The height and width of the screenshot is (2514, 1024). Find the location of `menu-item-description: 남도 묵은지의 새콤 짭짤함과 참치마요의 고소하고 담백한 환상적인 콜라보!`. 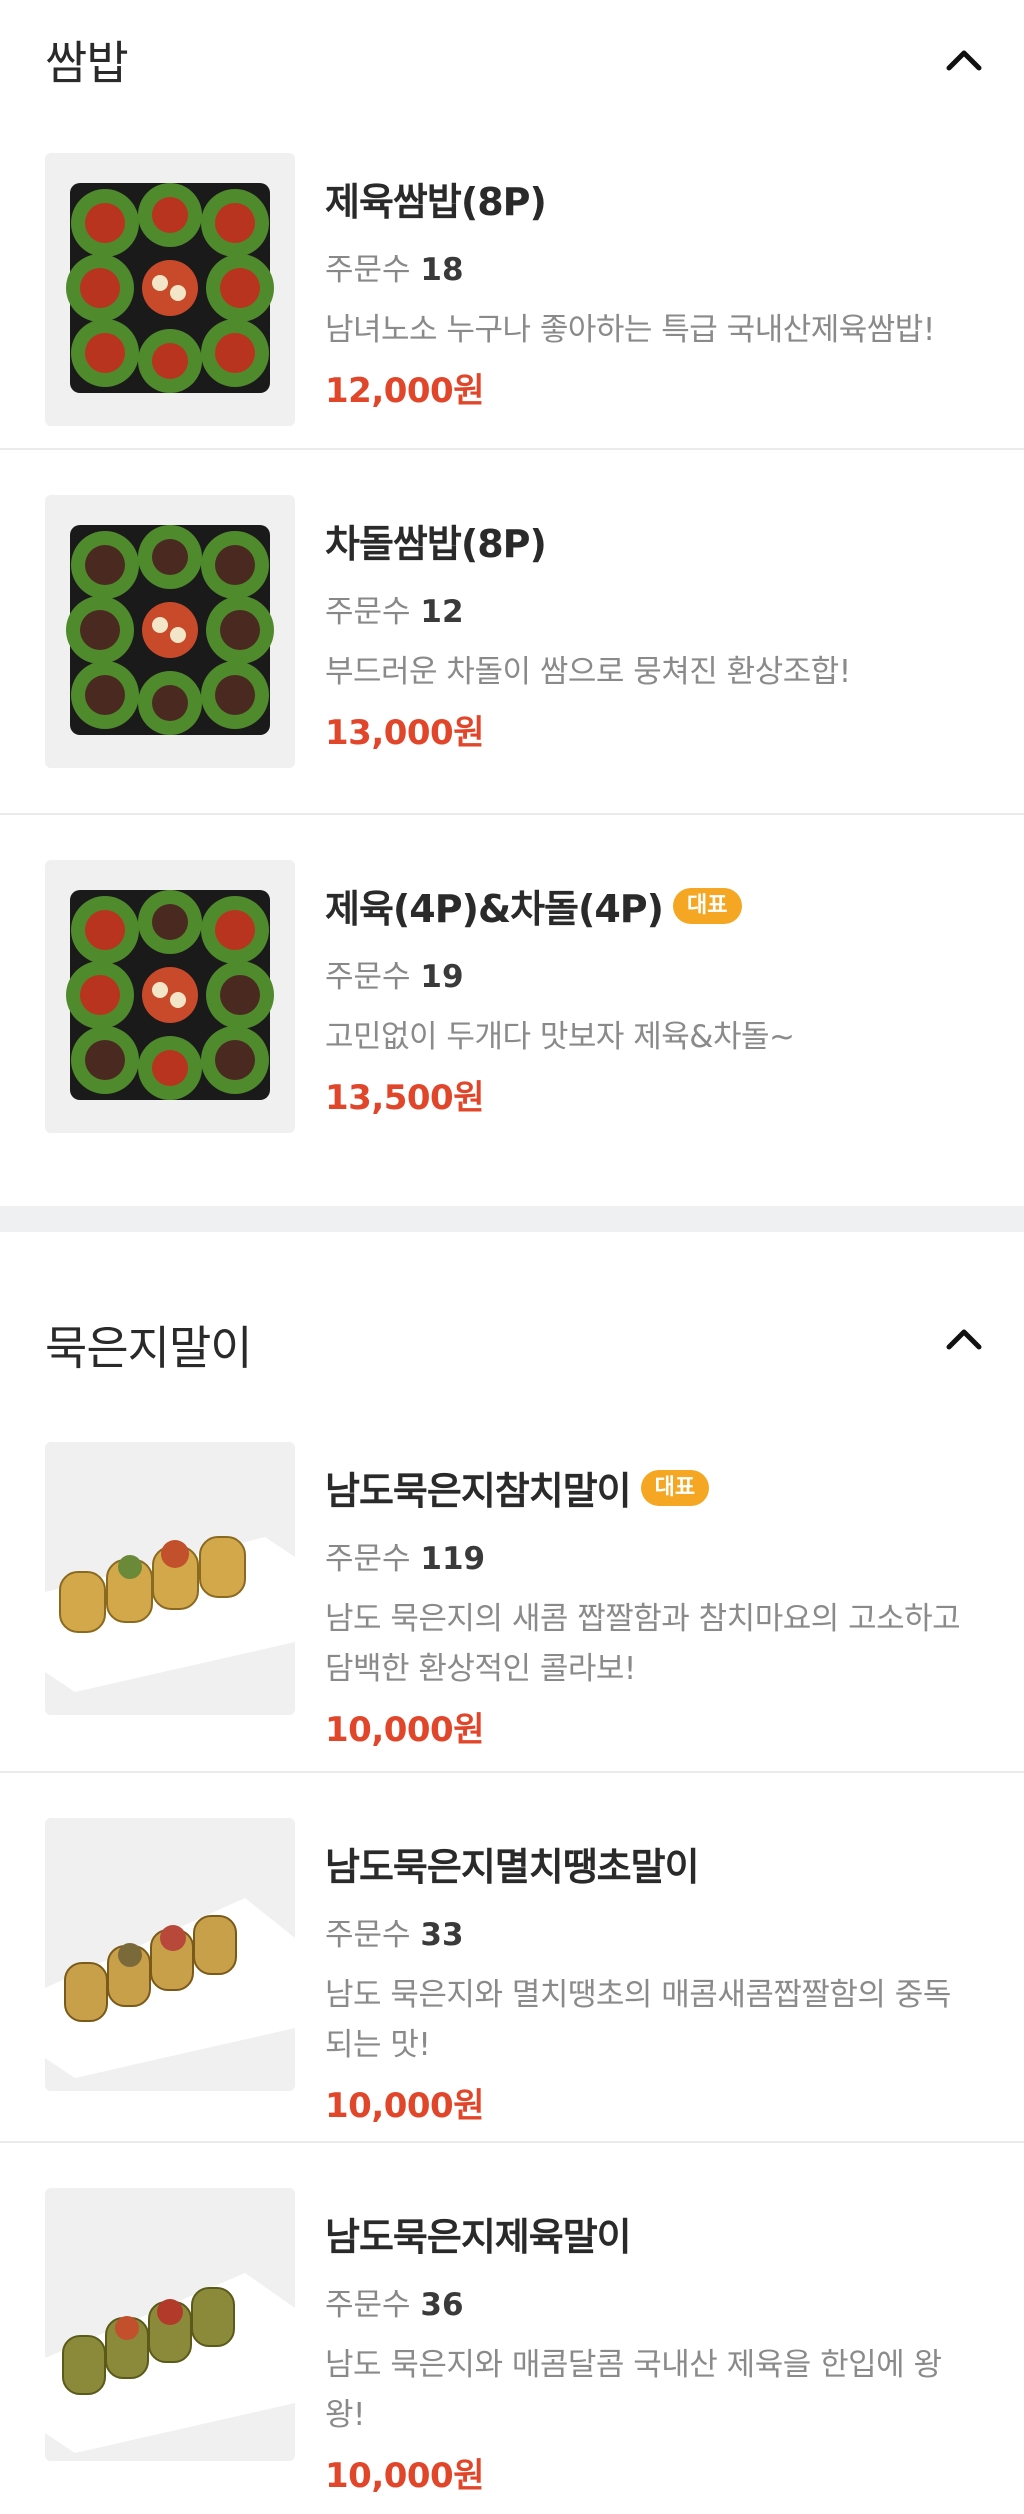

menu-item-description: 남도 묵은지의 새콤 짭짤함과 참치마요의 고소하고 담백한 환상적인 콜라보! is located at coordinates (643, 1644).